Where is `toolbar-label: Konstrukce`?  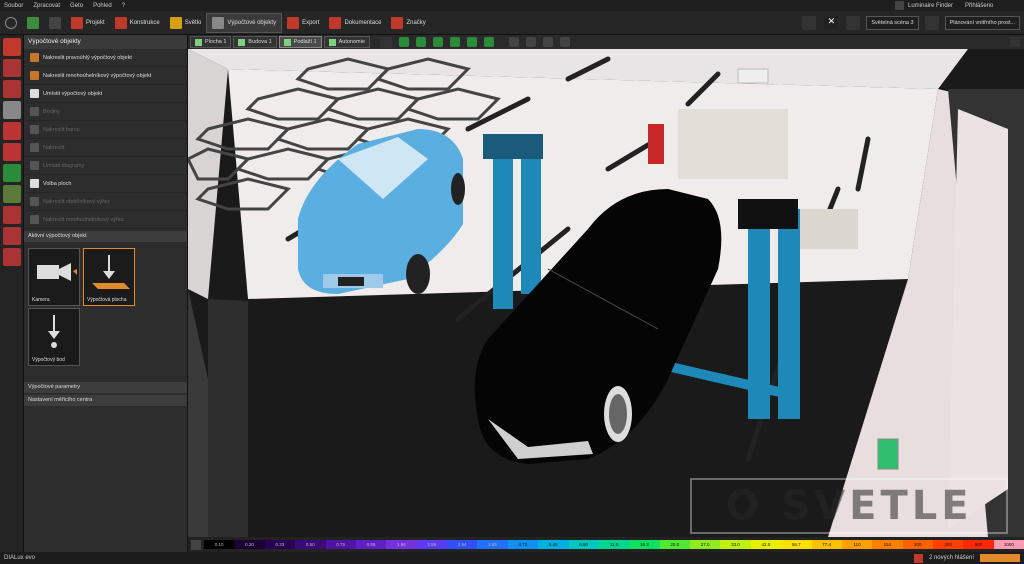
toolbar-label: Konstrukce is located at coordinates (144, 22).